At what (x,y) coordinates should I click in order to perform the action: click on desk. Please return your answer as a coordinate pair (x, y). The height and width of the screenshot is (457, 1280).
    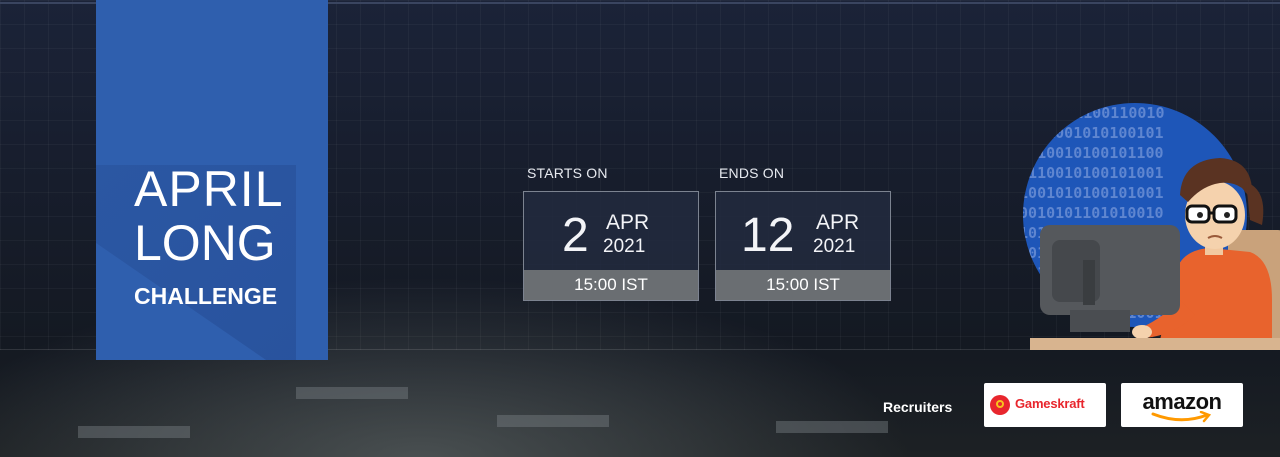
    Looking at the image, I should click on (1155, 344).